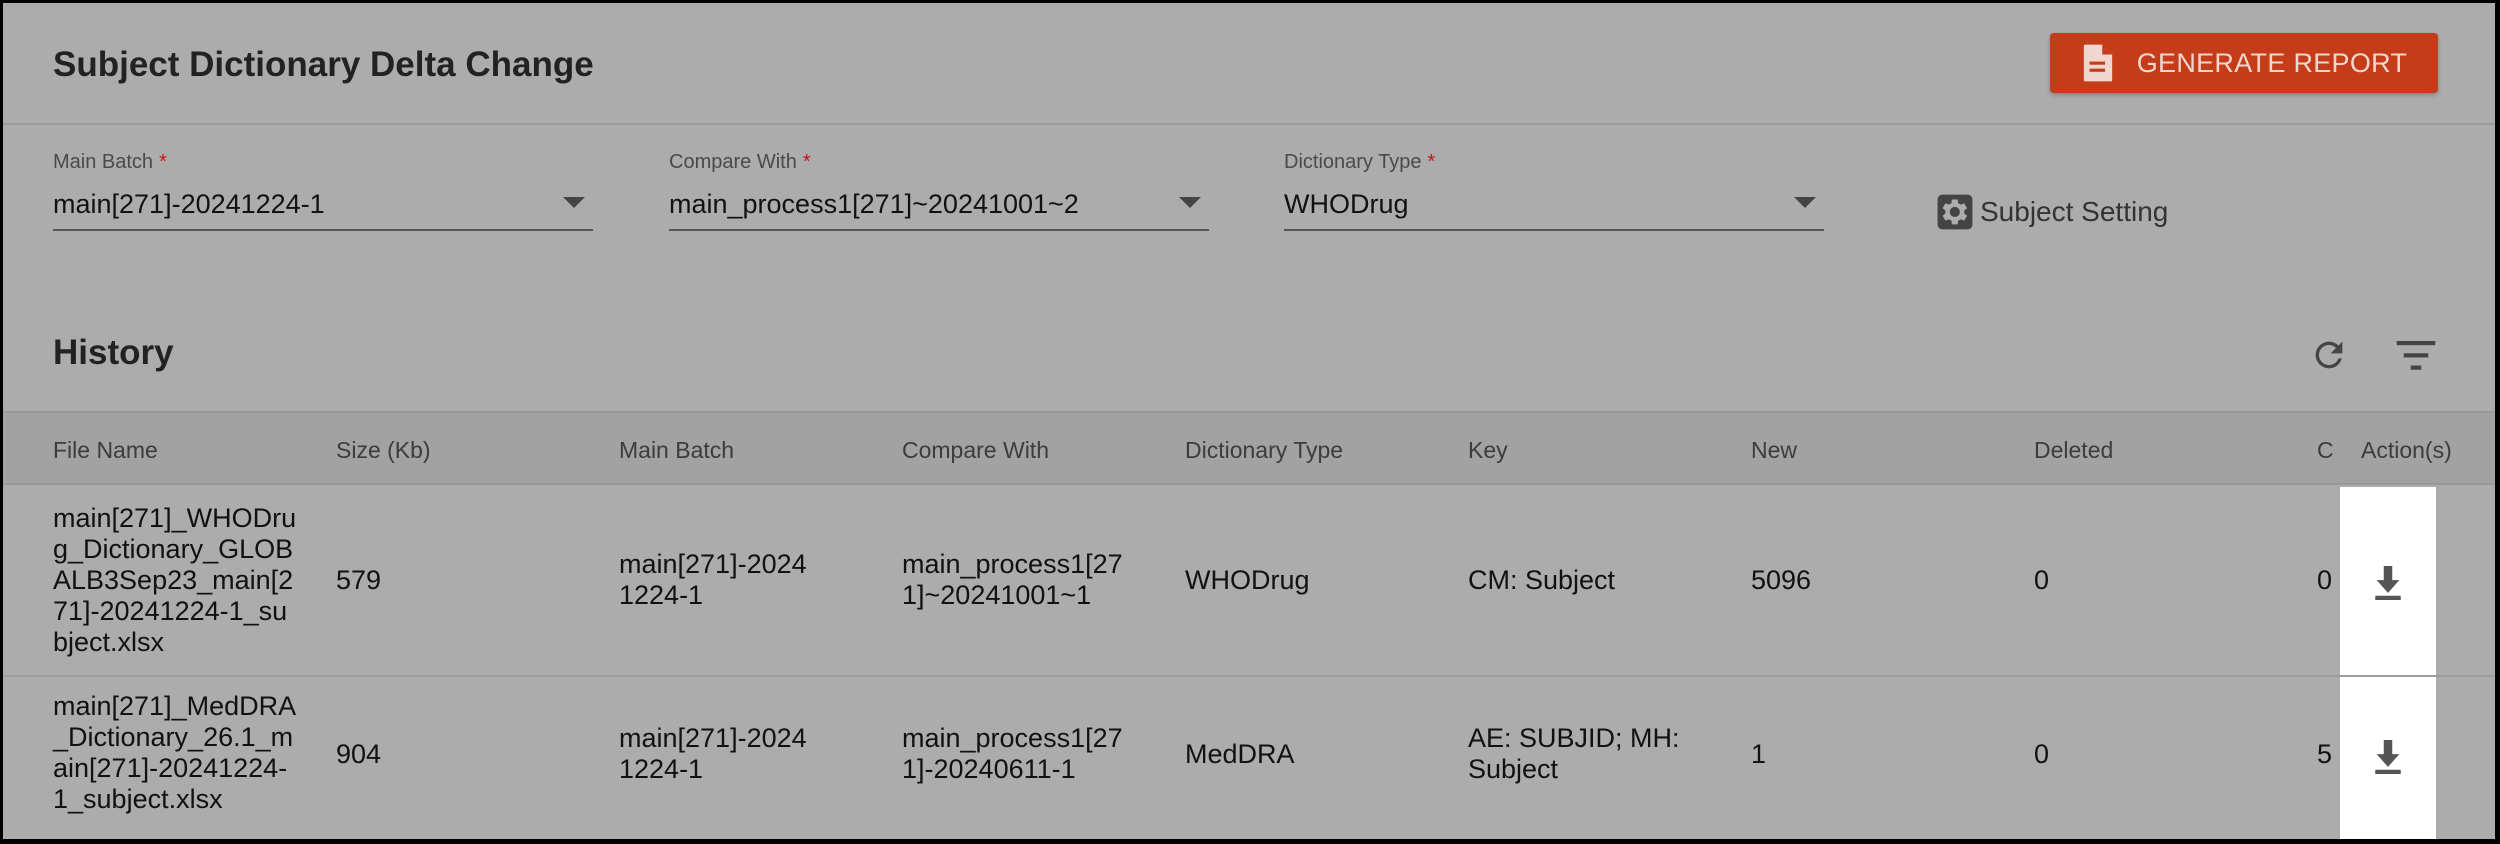 The width and height of the screenshot is (2500, 844). I want to click on col-actions: Action(s), so click(2406, 450).